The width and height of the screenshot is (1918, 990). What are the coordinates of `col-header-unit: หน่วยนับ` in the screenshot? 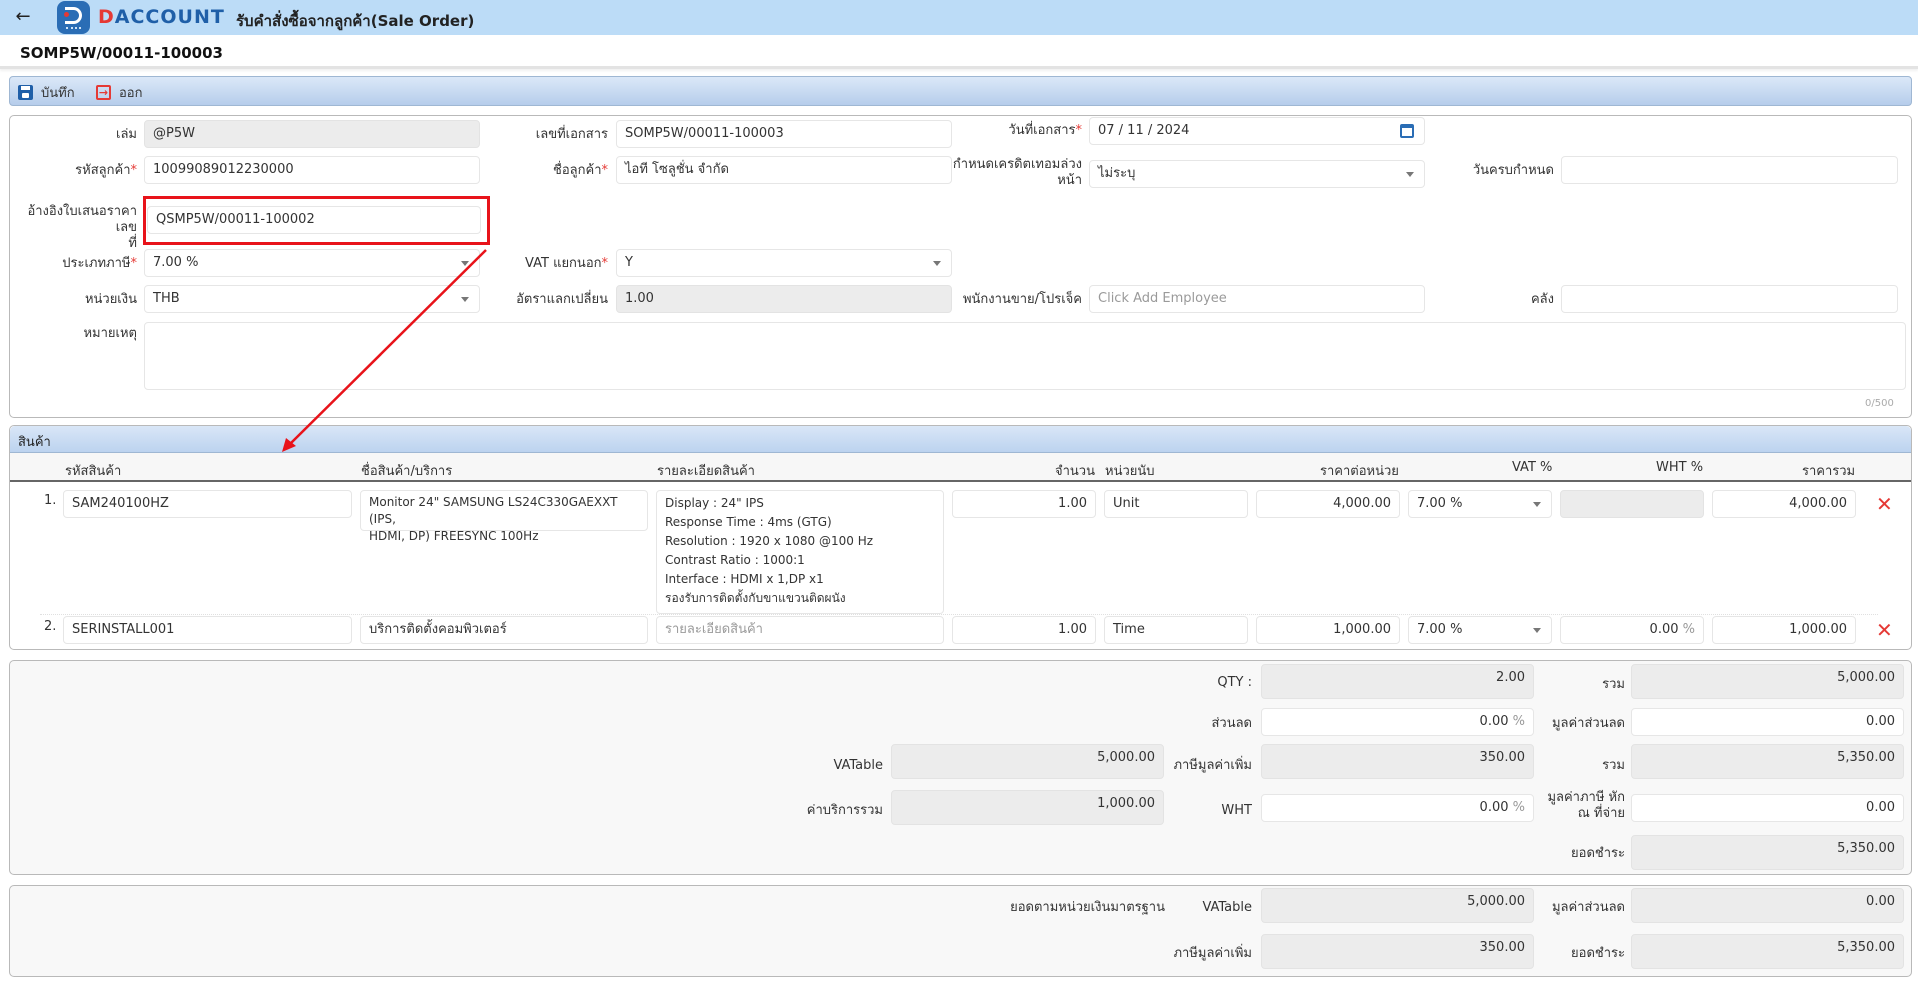 It's located at (1130, 471).